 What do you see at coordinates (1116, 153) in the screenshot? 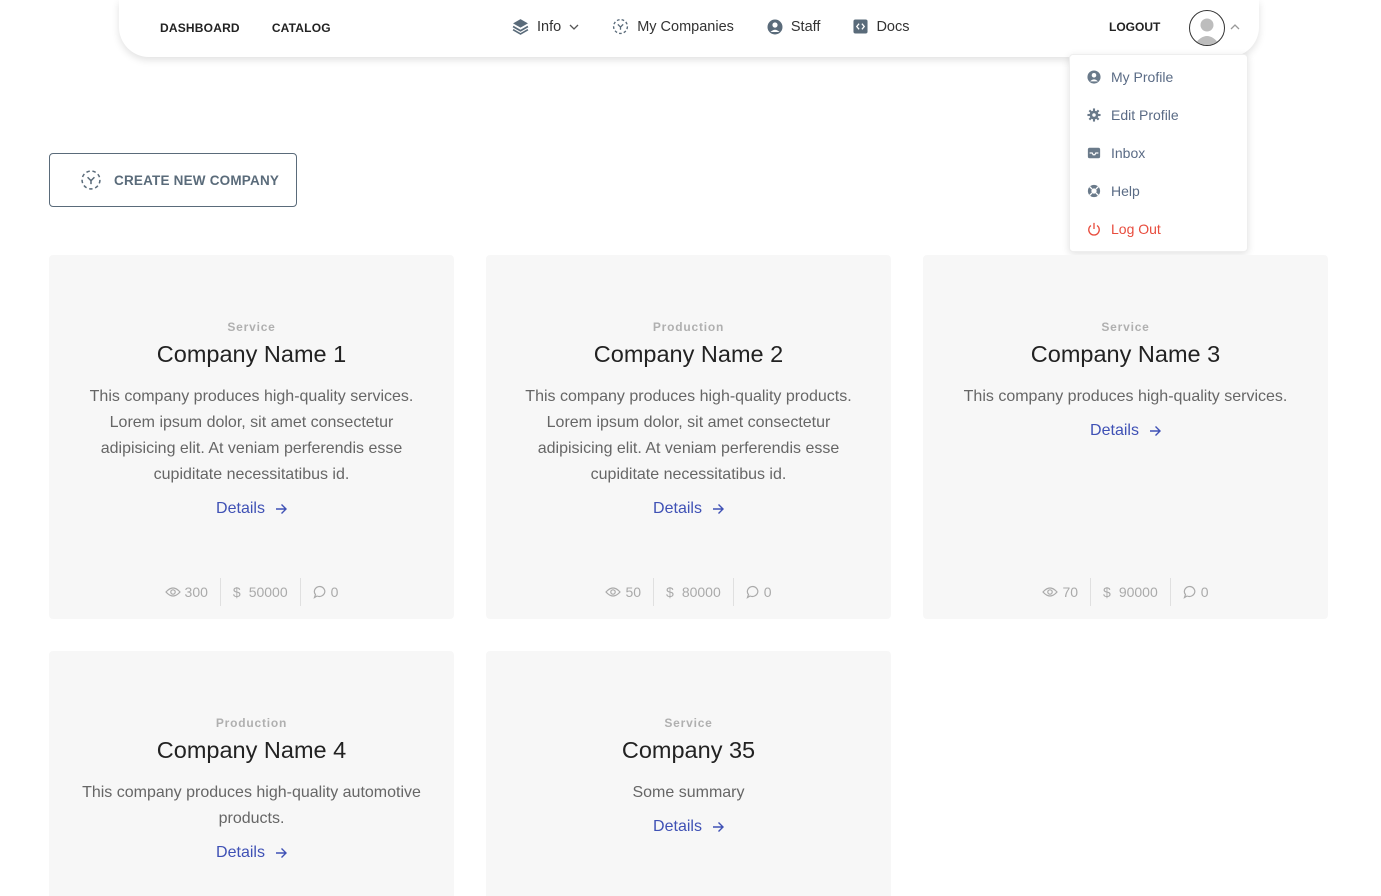
I see `menu-inbox: Inbox` at bounding box center [1116, 153].